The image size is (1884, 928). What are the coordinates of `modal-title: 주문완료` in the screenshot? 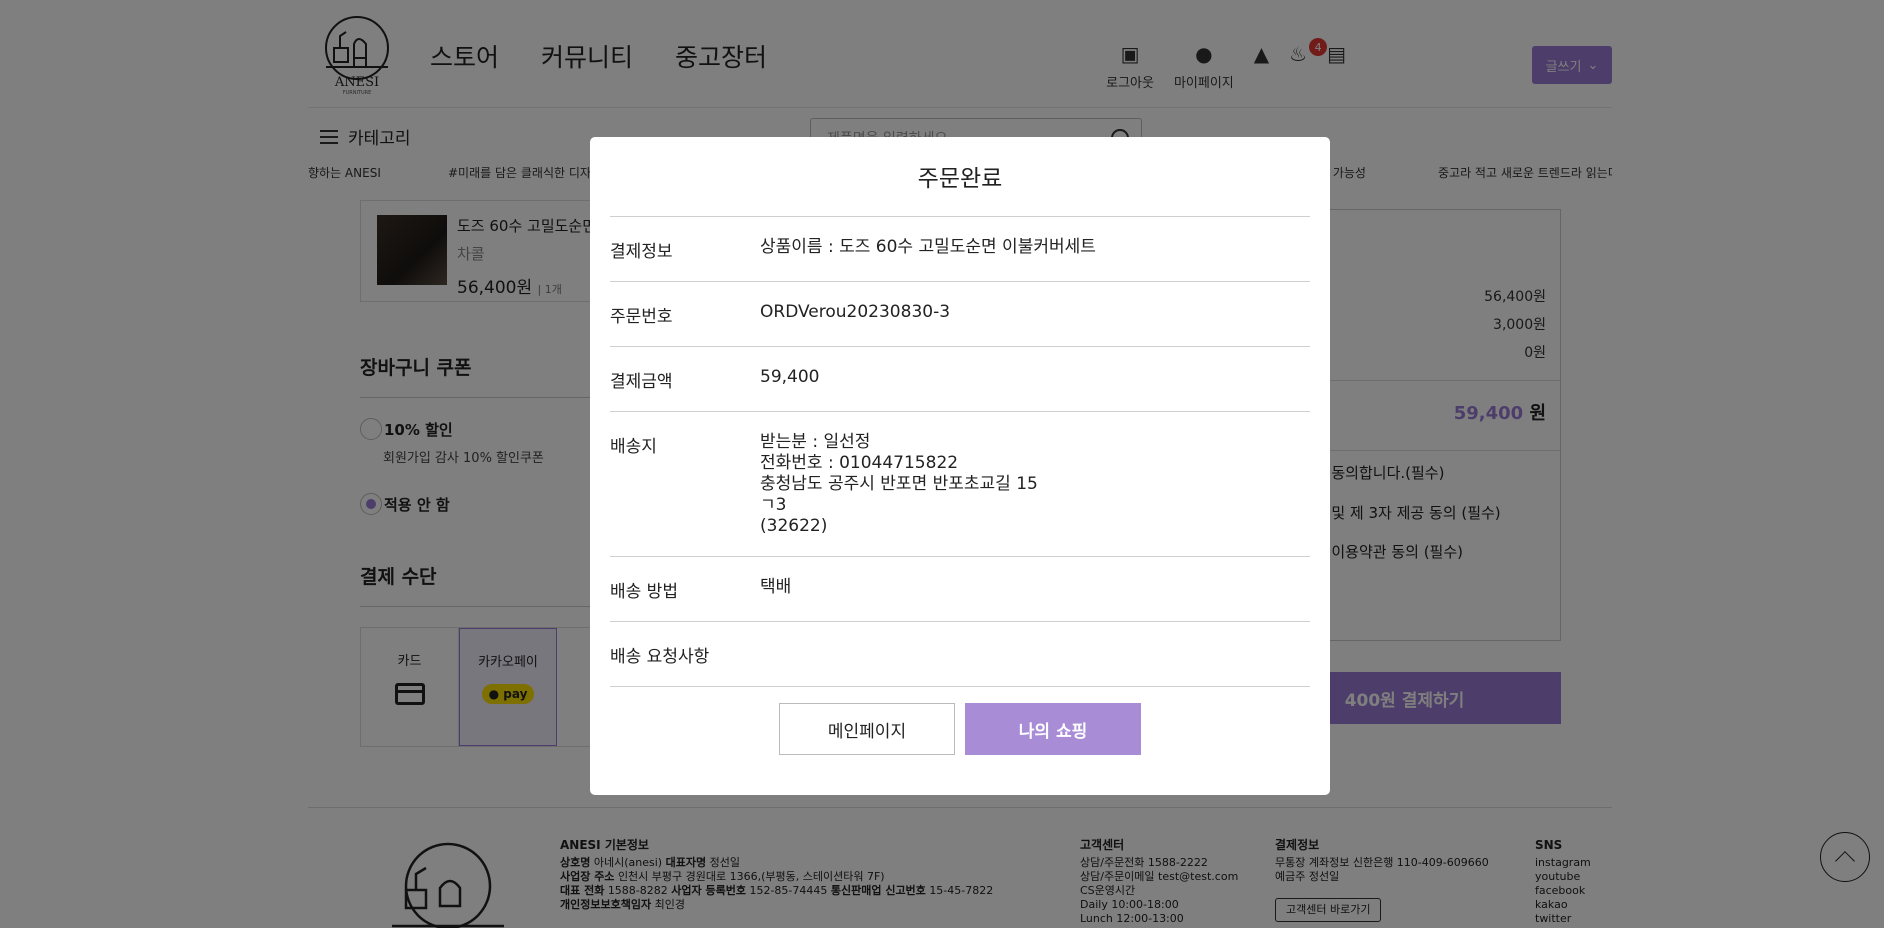 It's located at (960, 179).